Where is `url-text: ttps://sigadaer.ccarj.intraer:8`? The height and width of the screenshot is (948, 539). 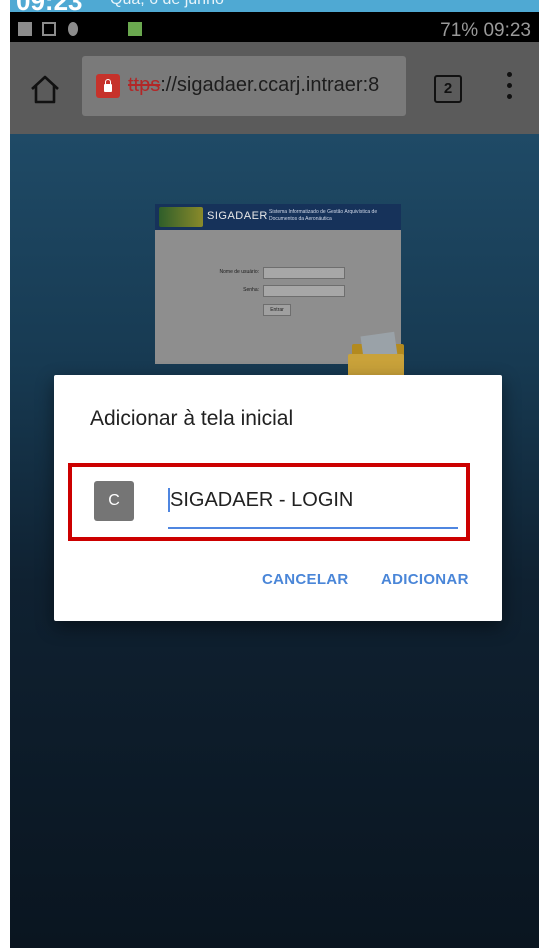 url-text: ttps://sigadaer.ccarj.intraer:8 is located at coordinates (263, 85).